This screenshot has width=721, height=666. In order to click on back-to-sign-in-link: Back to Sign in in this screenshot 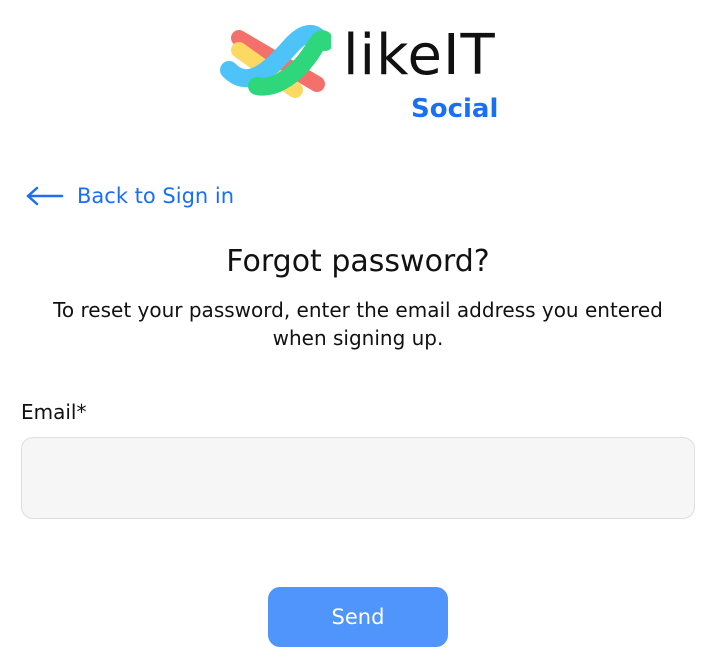, I will do `click(130, 196)`.